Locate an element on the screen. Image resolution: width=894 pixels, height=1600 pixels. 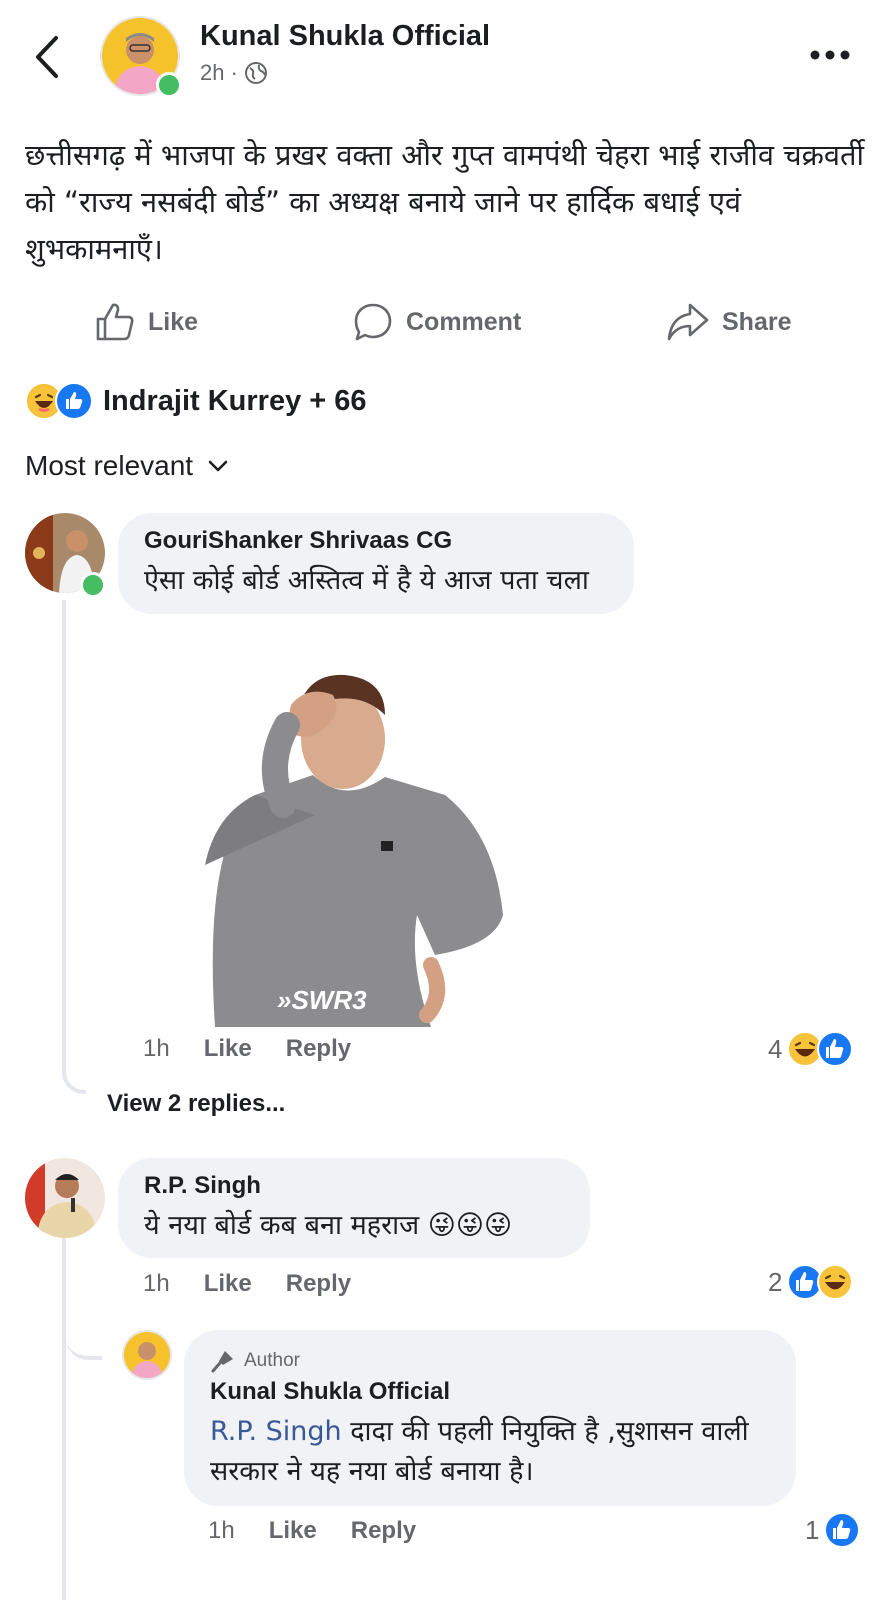
share-button: Share is located at coordinates (728, 322).